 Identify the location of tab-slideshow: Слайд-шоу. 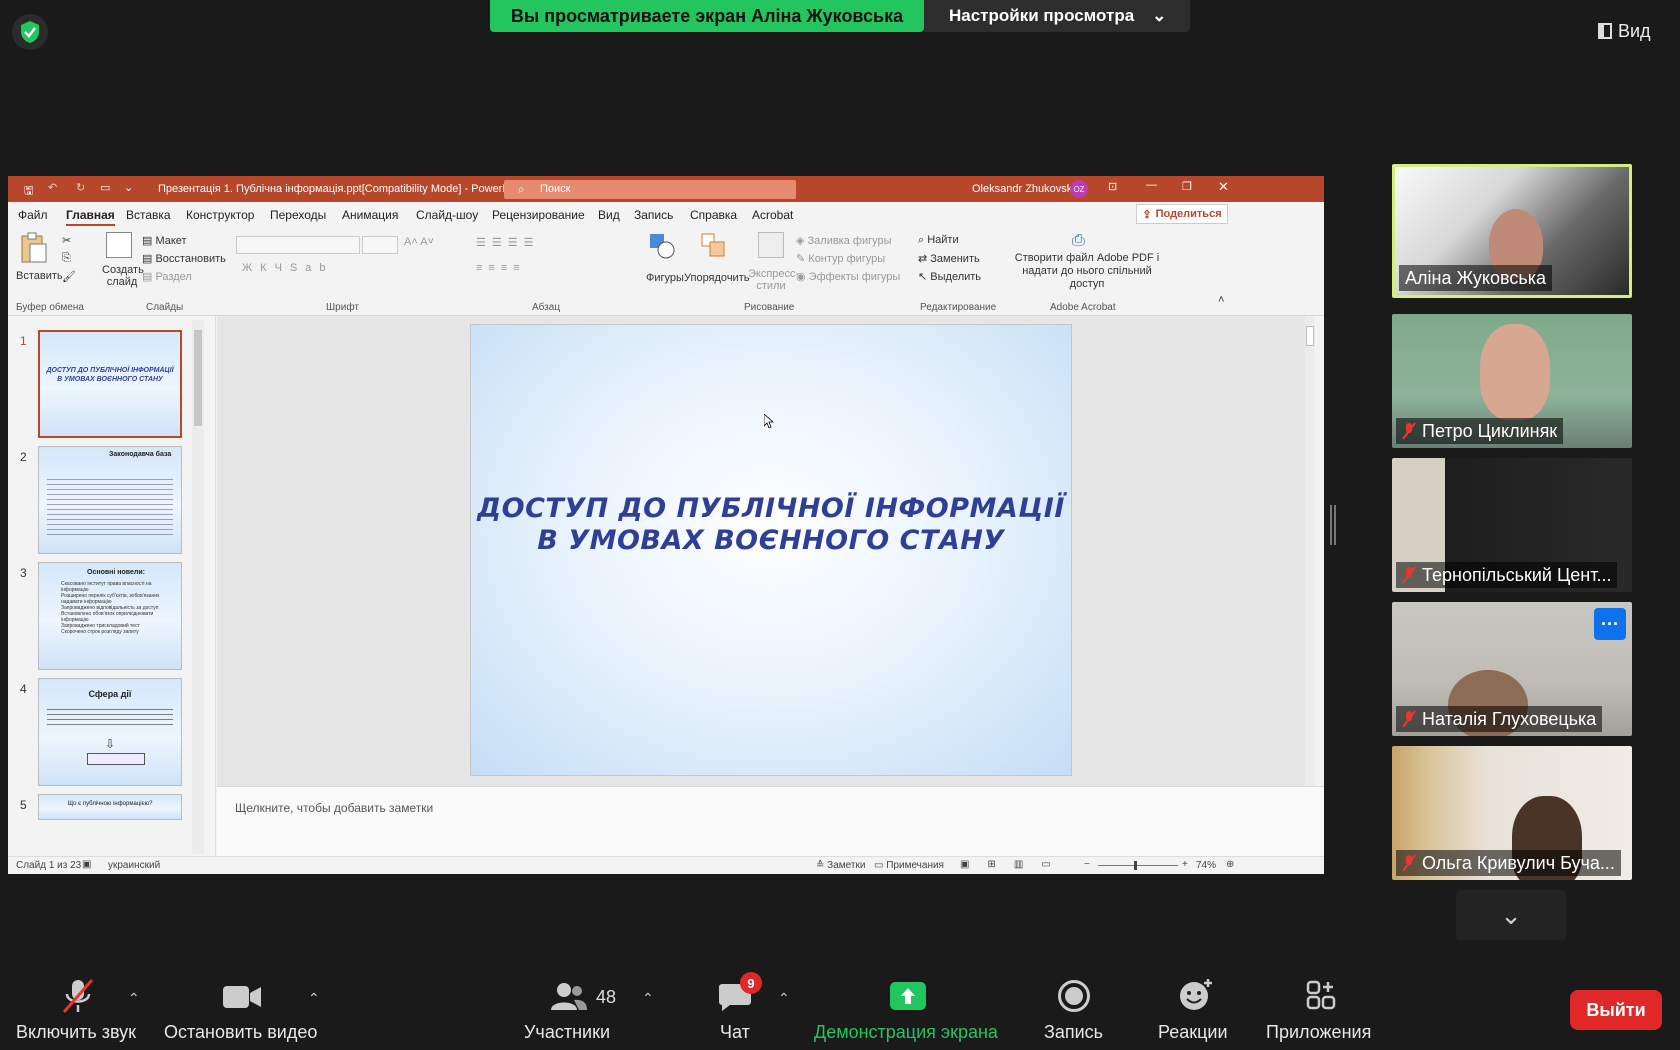
(447, 215).